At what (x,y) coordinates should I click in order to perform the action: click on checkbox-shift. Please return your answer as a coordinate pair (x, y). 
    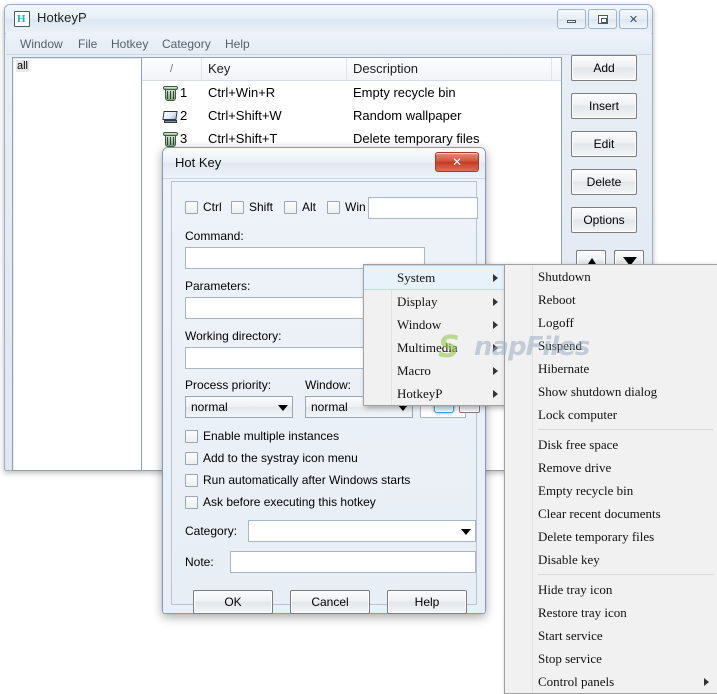
    Looking at the image, I should click on (237, 207).